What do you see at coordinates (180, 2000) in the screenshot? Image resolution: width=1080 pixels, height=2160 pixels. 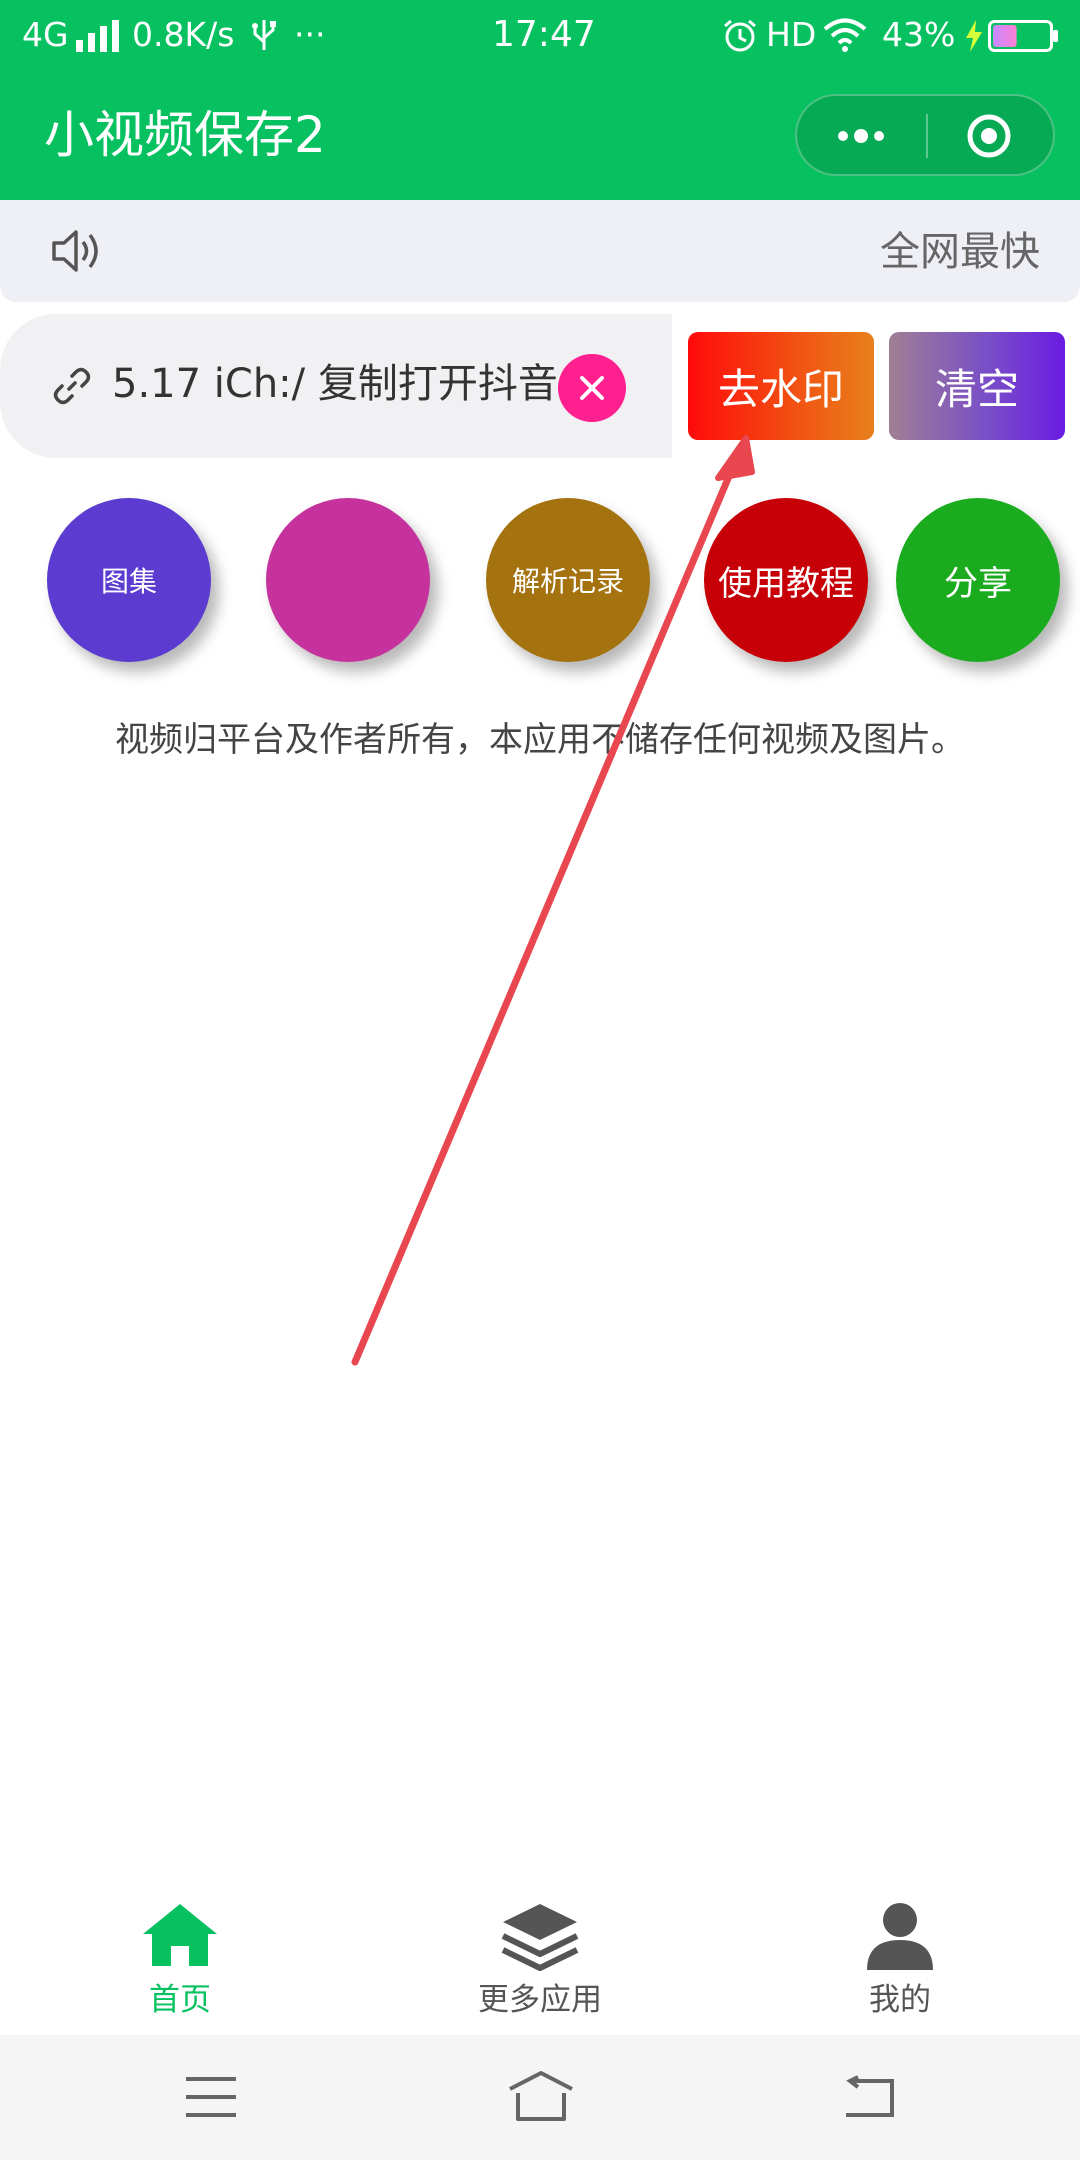 I see `tab-home-label: 首页` at bounding box center [180, 2000].